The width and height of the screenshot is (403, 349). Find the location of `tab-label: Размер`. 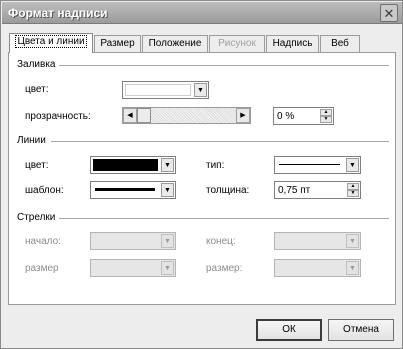

tab-label: Размер is located at coordinates (117, 43).